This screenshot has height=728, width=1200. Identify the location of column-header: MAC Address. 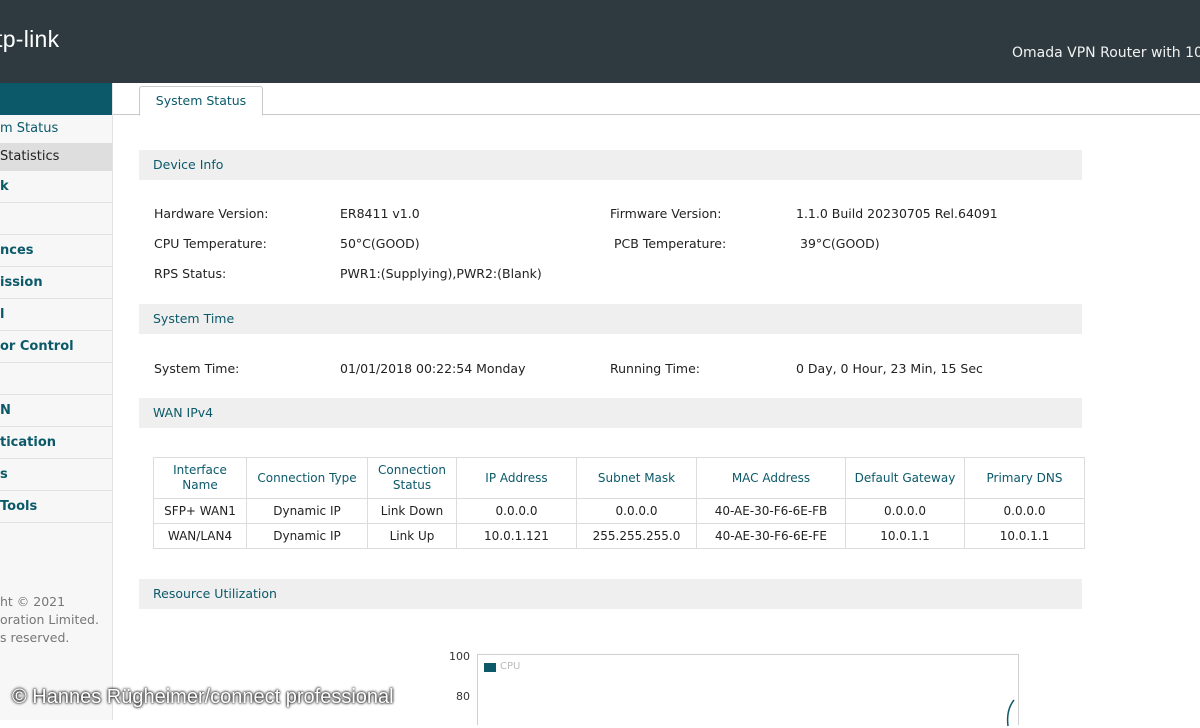
(771, 478).